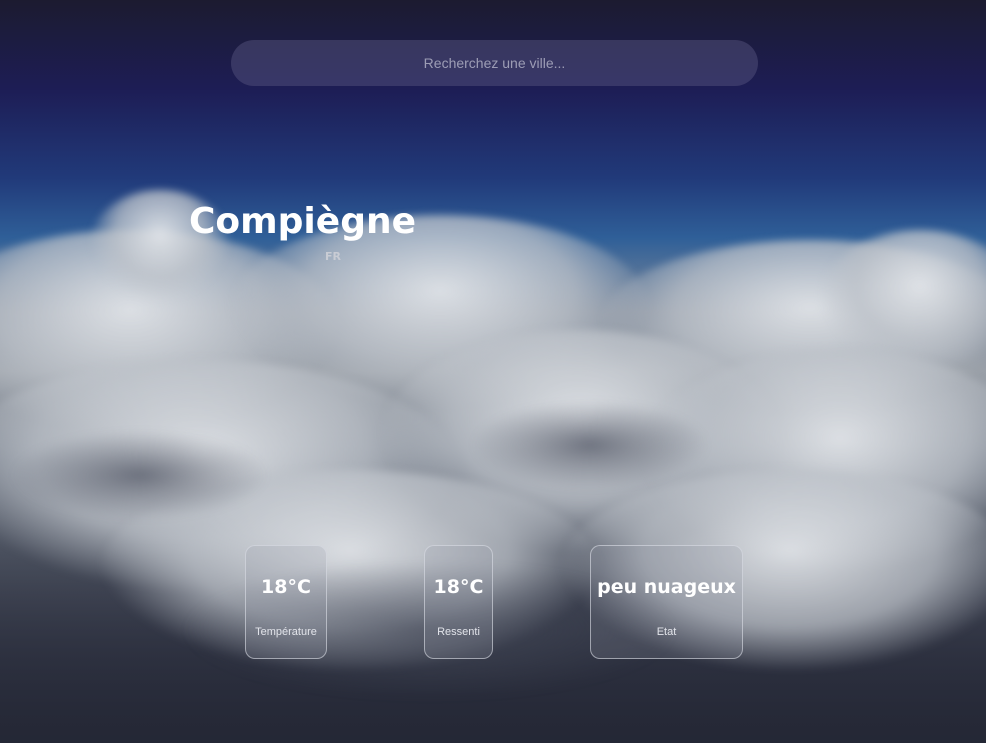  I want to click on feels-like-card: 18°C Ressenti, so click(458, 602).